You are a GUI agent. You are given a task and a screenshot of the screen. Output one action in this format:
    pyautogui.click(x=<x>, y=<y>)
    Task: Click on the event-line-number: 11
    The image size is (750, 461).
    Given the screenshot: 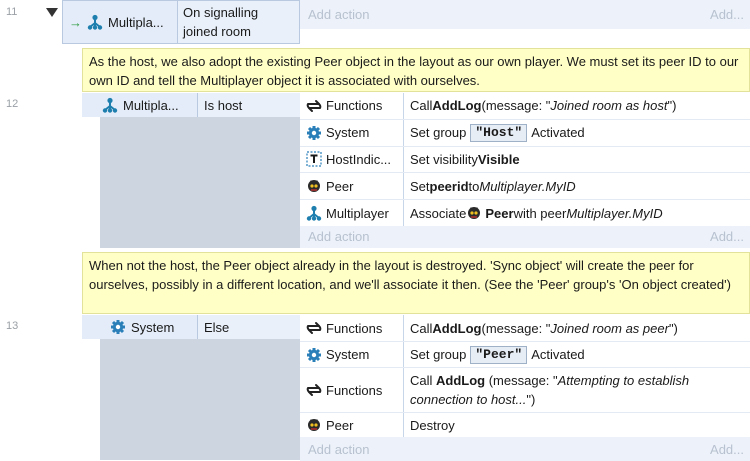 What is the action you would take?
    pyautogui.click(x=12, y=12)
    